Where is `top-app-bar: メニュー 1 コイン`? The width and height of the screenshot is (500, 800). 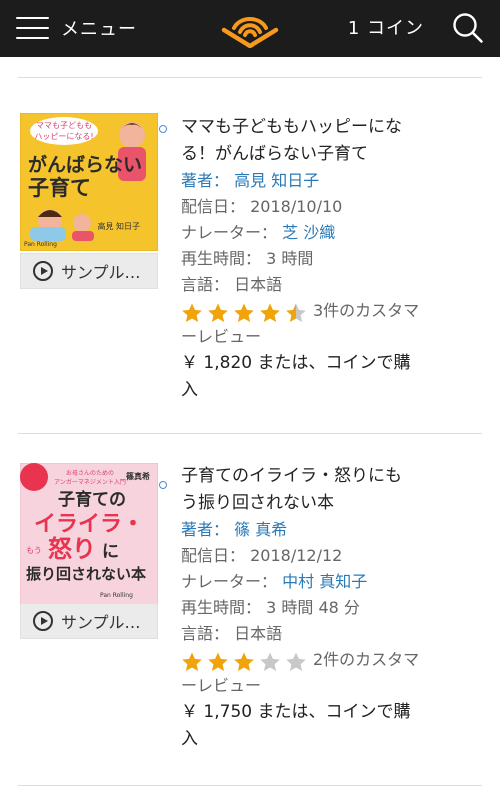
top-app-bar: メニュー 1 コイン is located at coordinates (250, 28).